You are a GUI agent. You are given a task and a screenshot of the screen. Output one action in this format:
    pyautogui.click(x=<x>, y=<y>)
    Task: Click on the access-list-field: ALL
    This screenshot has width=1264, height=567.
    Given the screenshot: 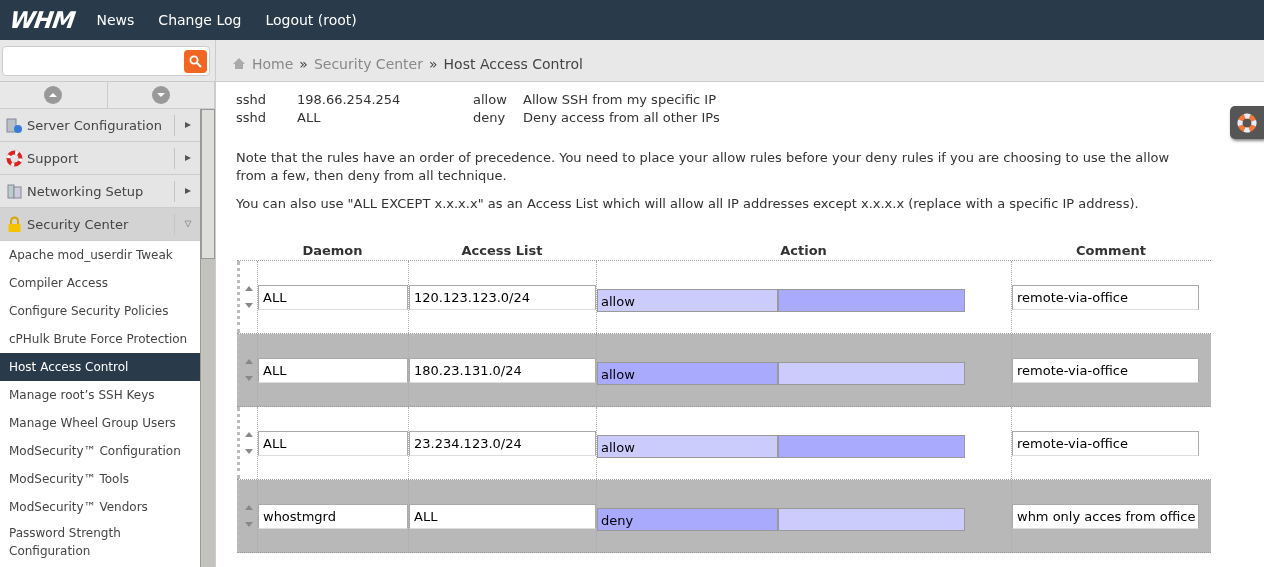 What is the action you would take?
    pyautogui.click(x=502, y=516)
    